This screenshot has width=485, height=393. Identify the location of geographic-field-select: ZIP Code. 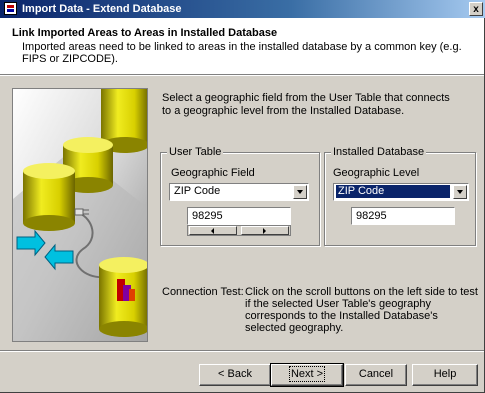
(239, 192).